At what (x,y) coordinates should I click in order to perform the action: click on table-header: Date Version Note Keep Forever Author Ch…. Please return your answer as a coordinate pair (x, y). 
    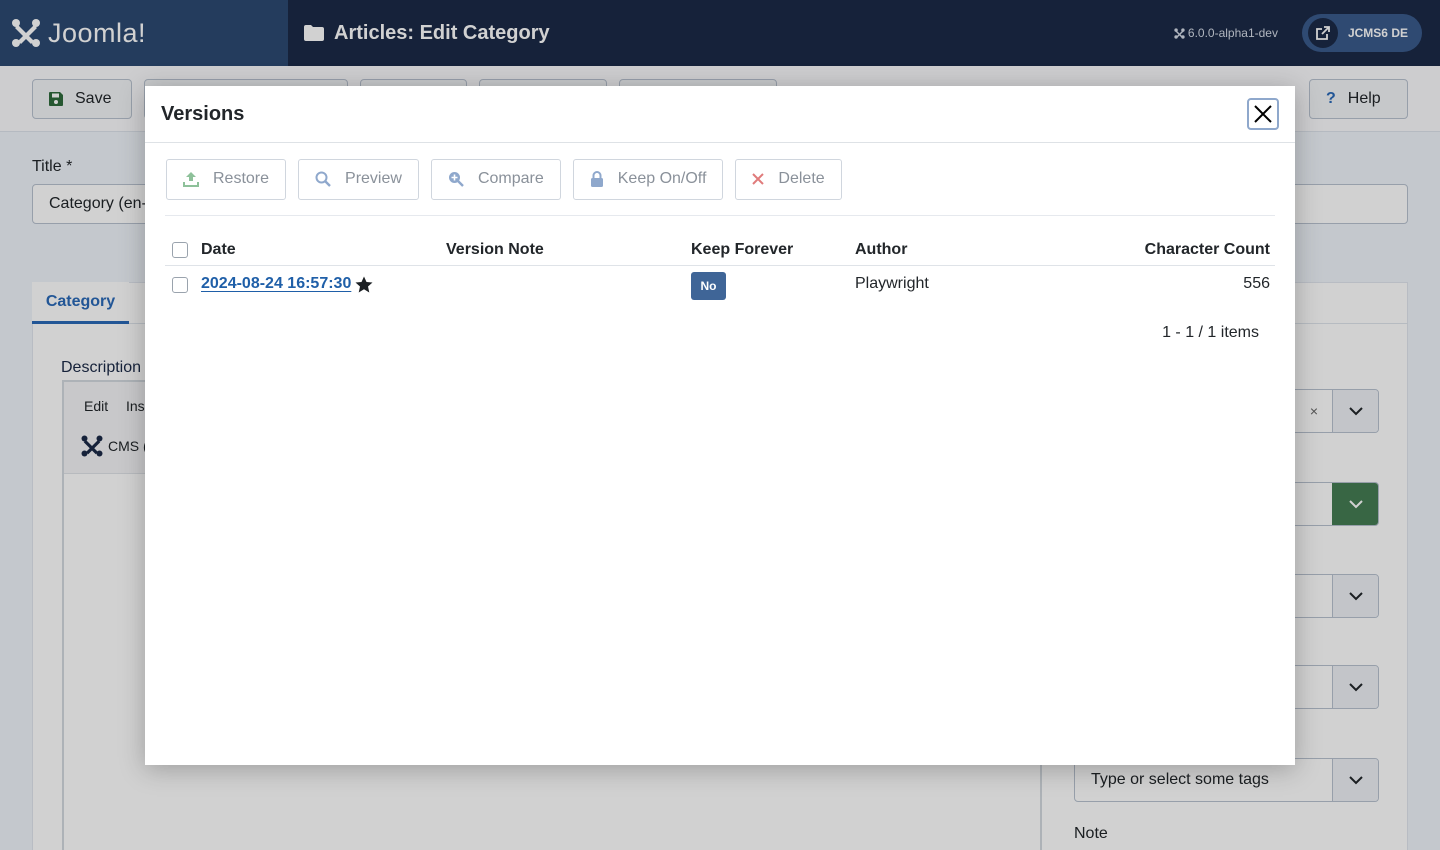
    Looking at the image, I should click on (720, 241).